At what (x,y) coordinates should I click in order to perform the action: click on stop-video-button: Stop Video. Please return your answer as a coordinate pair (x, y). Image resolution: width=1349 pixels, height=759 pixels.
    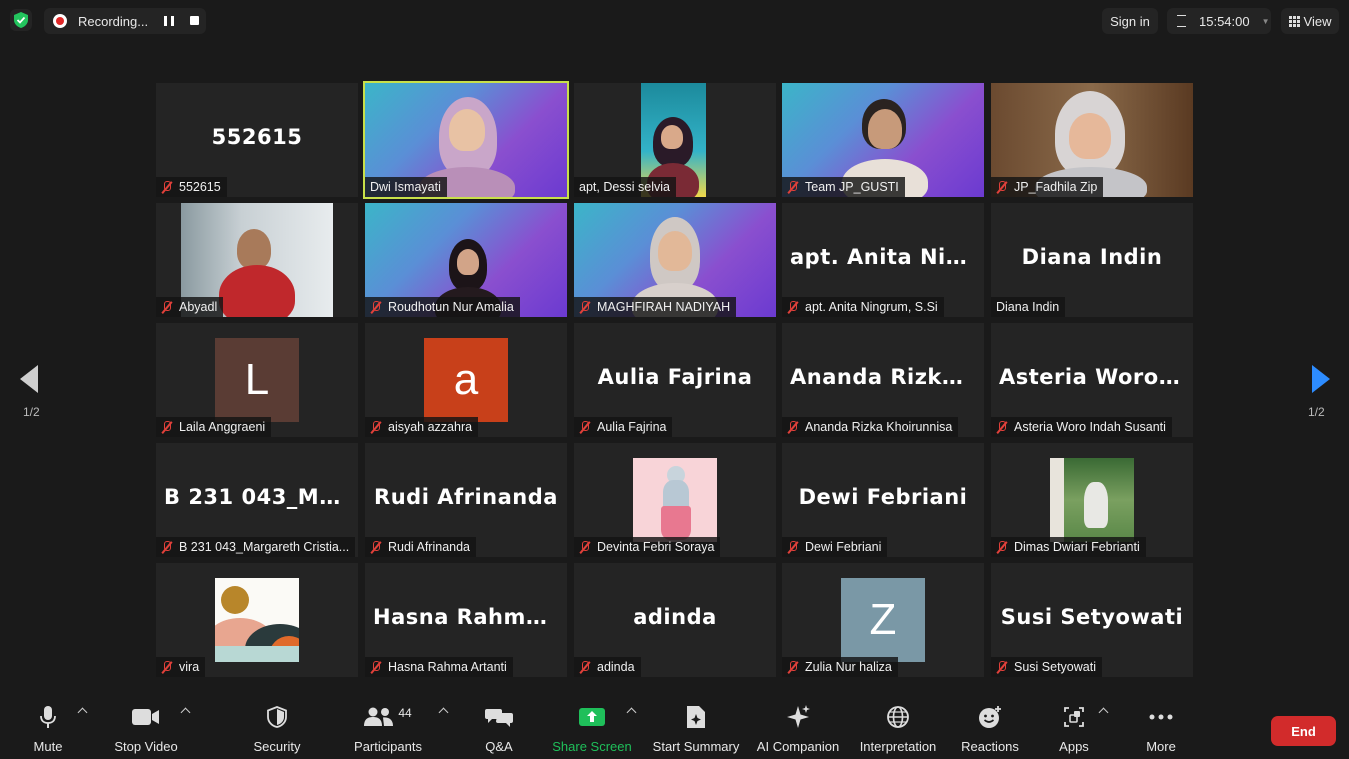
    Looking at the image, I should click on (146, 728).